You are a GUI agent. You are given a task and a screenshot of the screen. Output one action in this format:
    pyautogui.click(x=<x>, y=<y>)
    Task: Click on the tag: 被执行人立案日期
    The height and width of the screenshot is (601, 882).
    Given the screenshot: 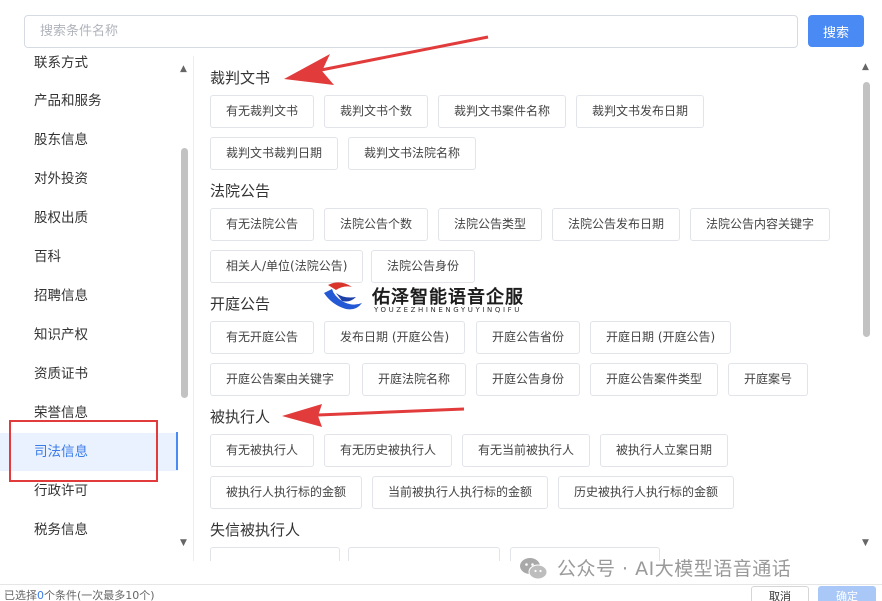 What is the action you would take?
    pyautogui.click(x=664, y=450)
    